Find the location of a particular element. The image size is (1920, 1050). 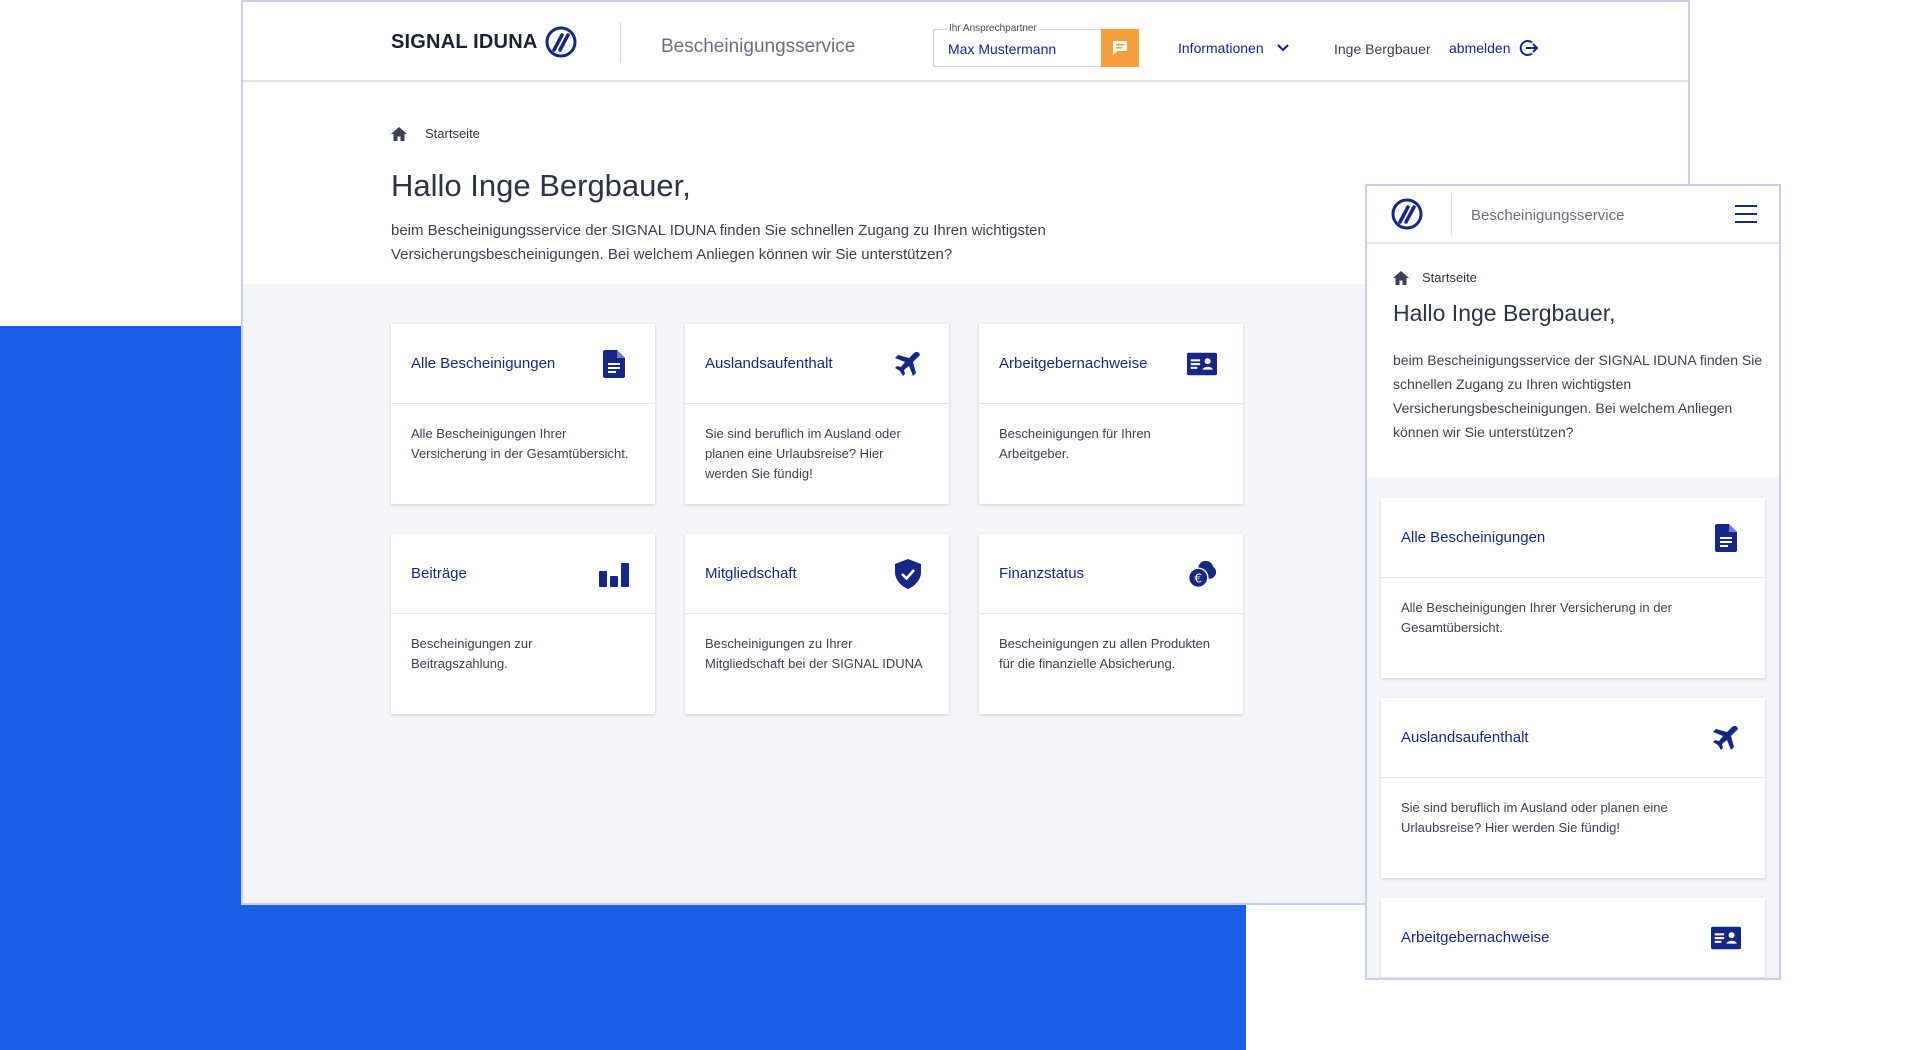

logo: SIGNAL IDUNA is located at coordinates (484, 42).